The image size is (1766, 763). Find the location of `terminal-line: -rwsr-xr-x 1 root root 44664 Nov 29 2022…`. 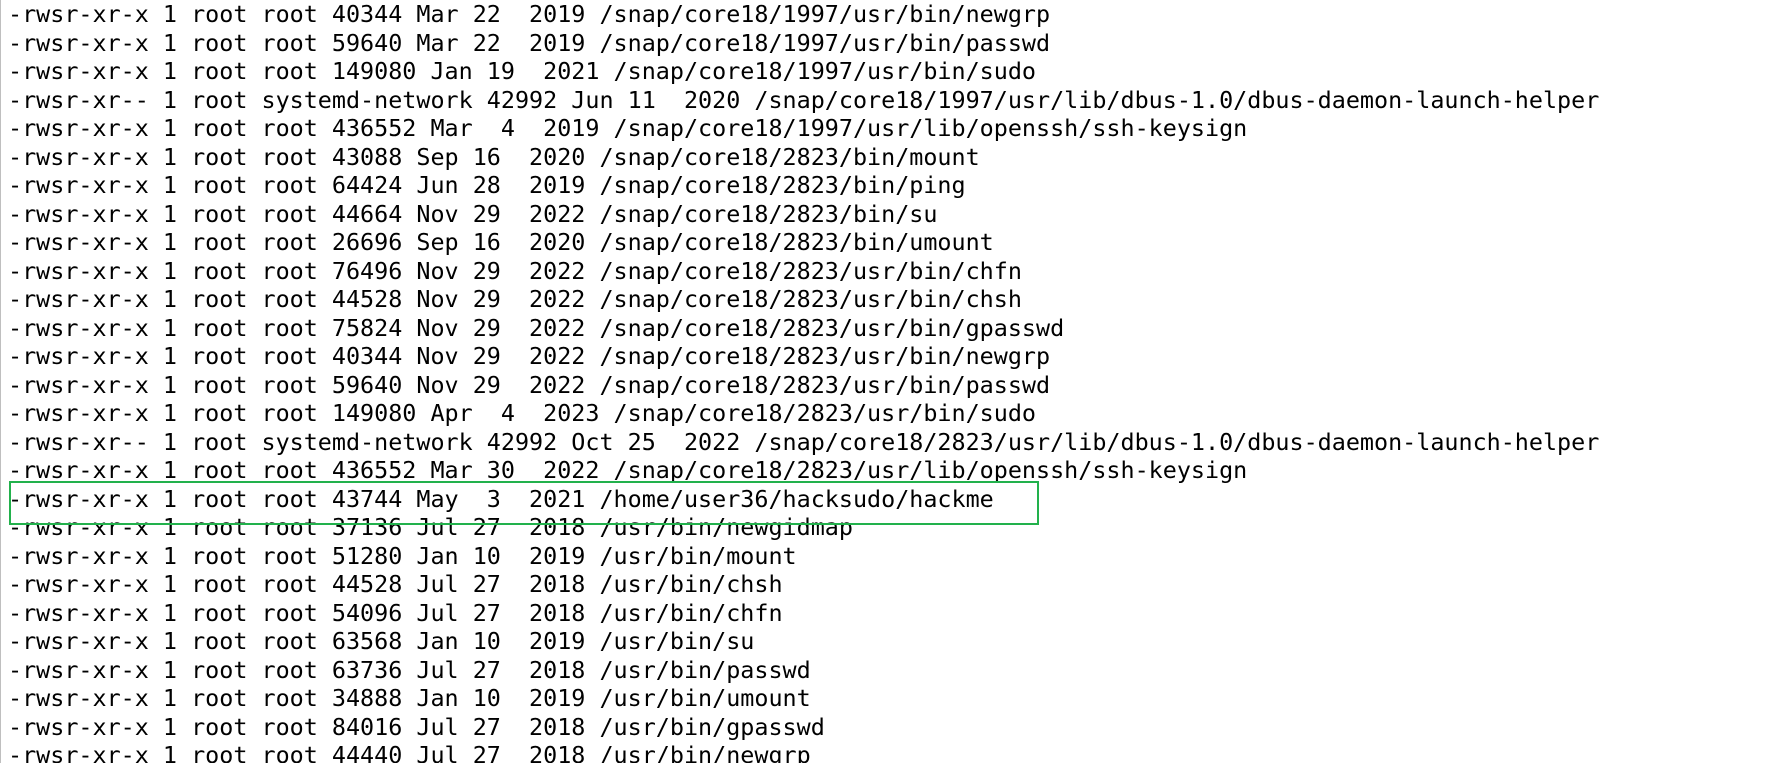

terminal-line: -rwsr-xr-x 1 root root 44664 Nov 29 2022… is located at coordinates (473, 213).